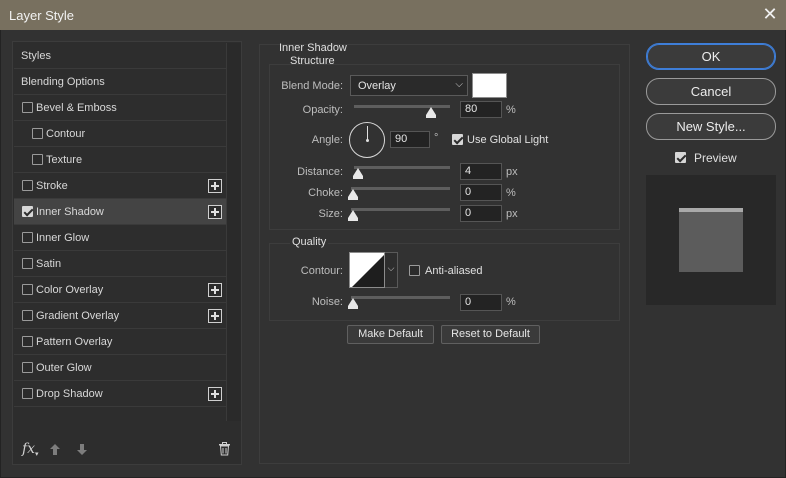 Image resolution: width=786 pixels, height=478 pixels. What do you see at coordinates (30, 449) in the screenshot?
I see `fx-icon: fx ▾` at bounding box center [30, 449].